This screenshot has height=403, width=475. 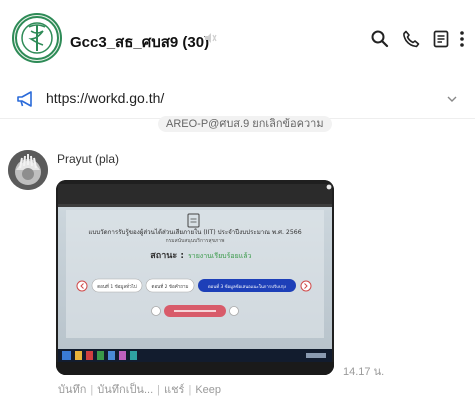 What do you see at coordinates (167, 256) in the screenshot?
I see `photo-status-label: สถานะ :` at bounding box center [167, 256].